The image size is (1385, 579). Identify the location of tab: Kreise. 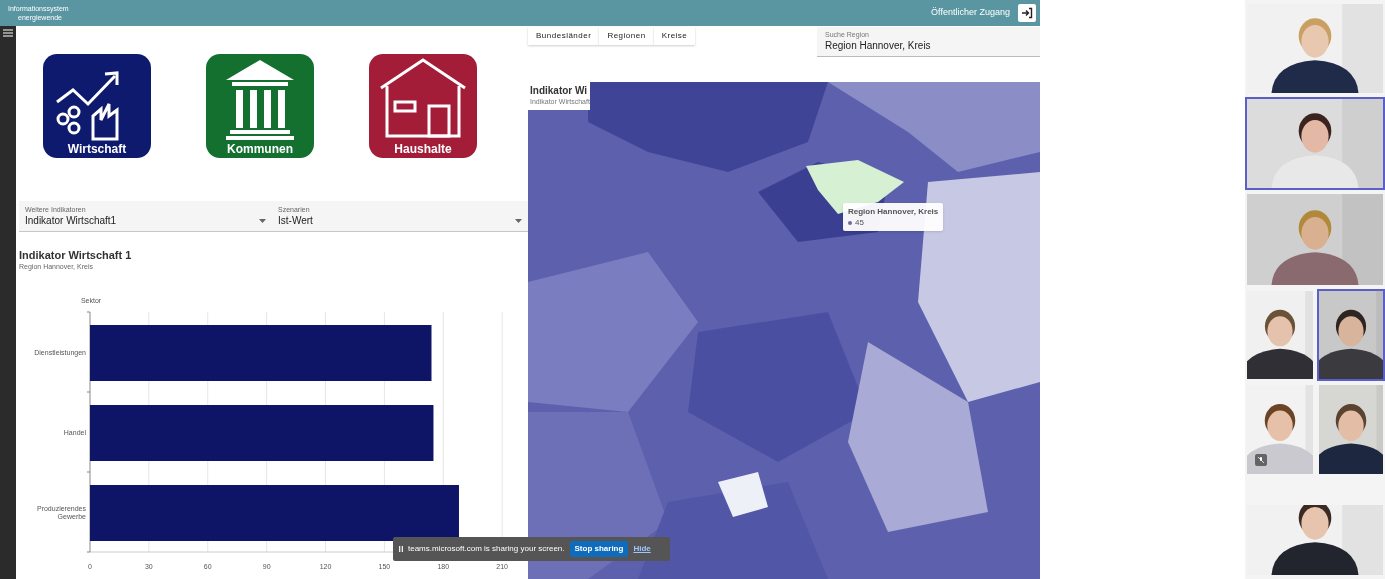
(674, 36).